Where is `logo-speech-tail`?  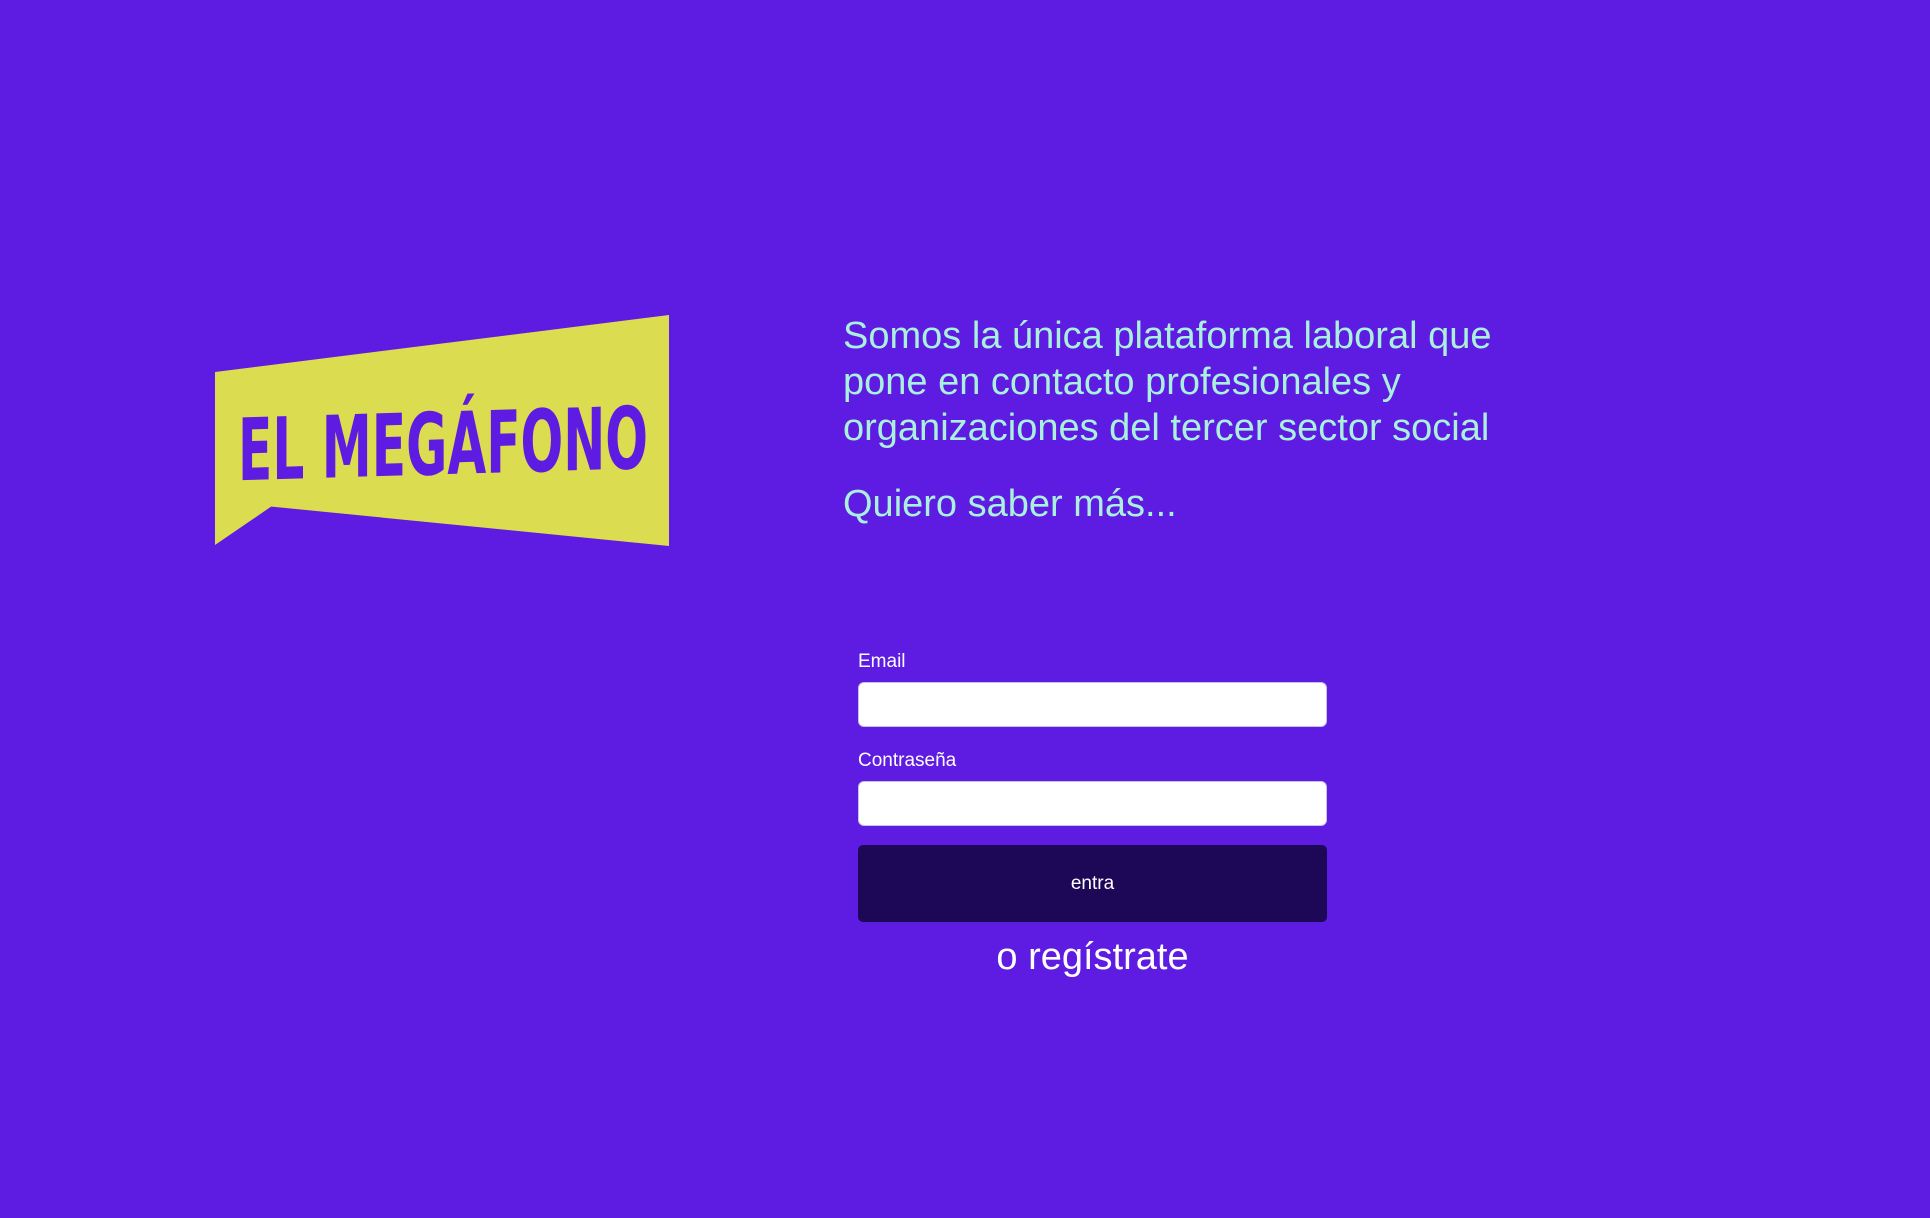 logo-speech-tail is located at coordinates (243, 522).